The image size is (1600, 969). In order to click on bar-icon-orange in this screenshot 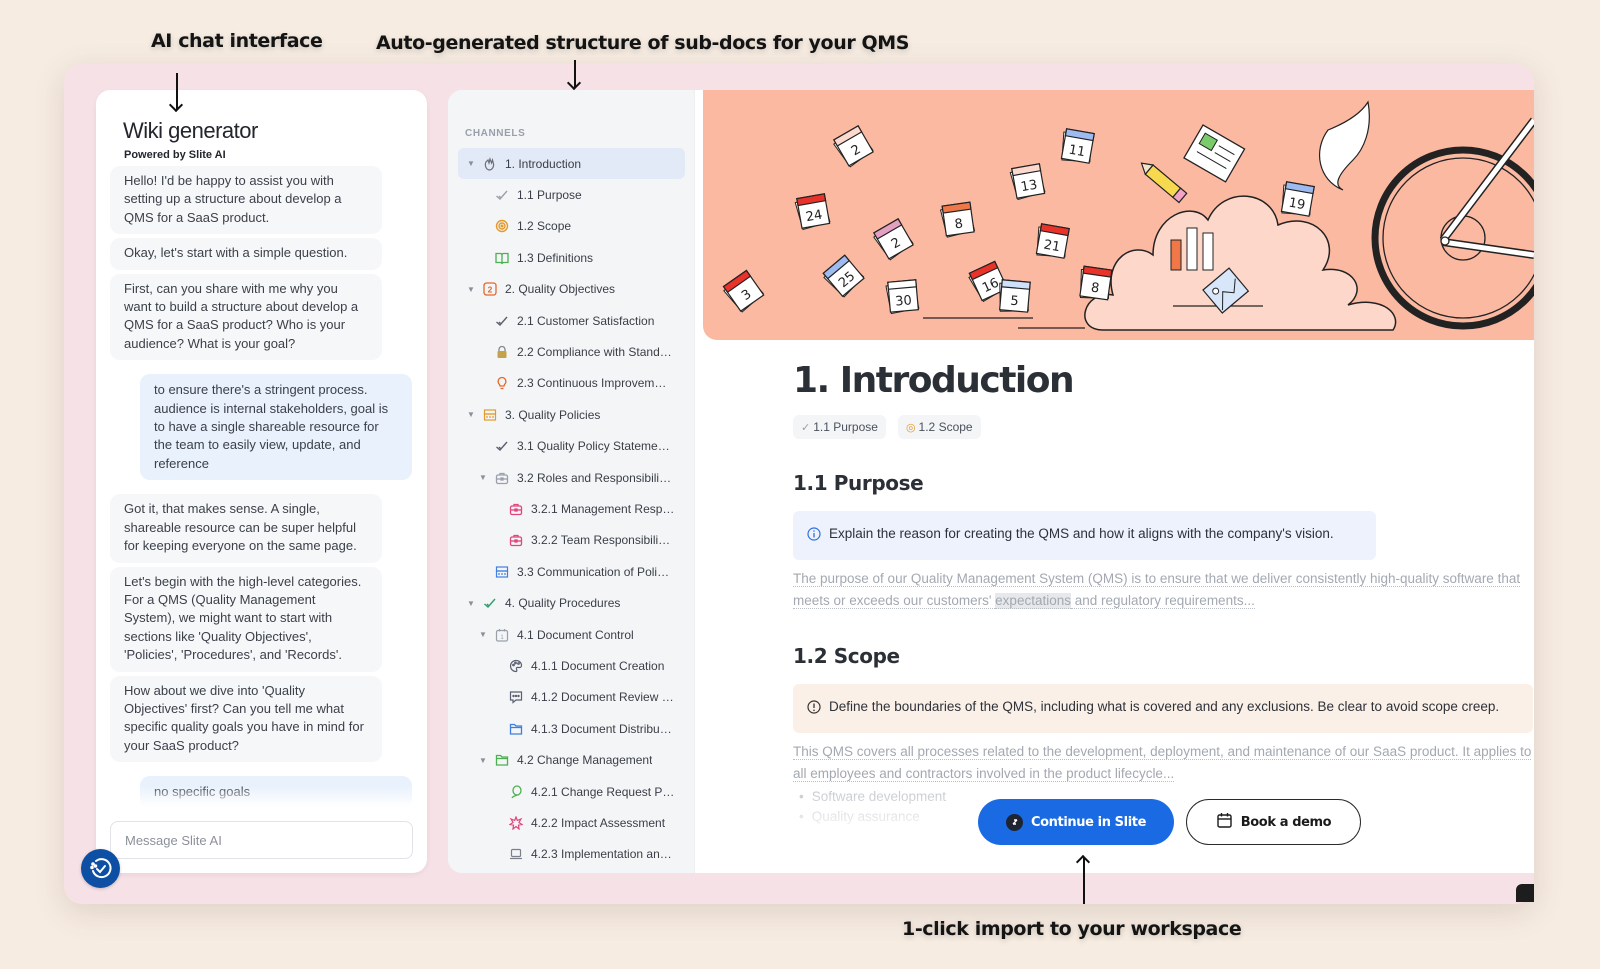, I will do `click(1176, 255)`.